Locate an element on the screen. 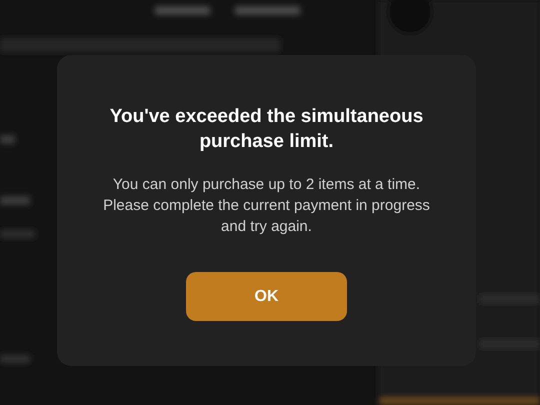  dialog-title: You've exceeded the simultaneous purchase limit. is located at coordinates (266, 129).